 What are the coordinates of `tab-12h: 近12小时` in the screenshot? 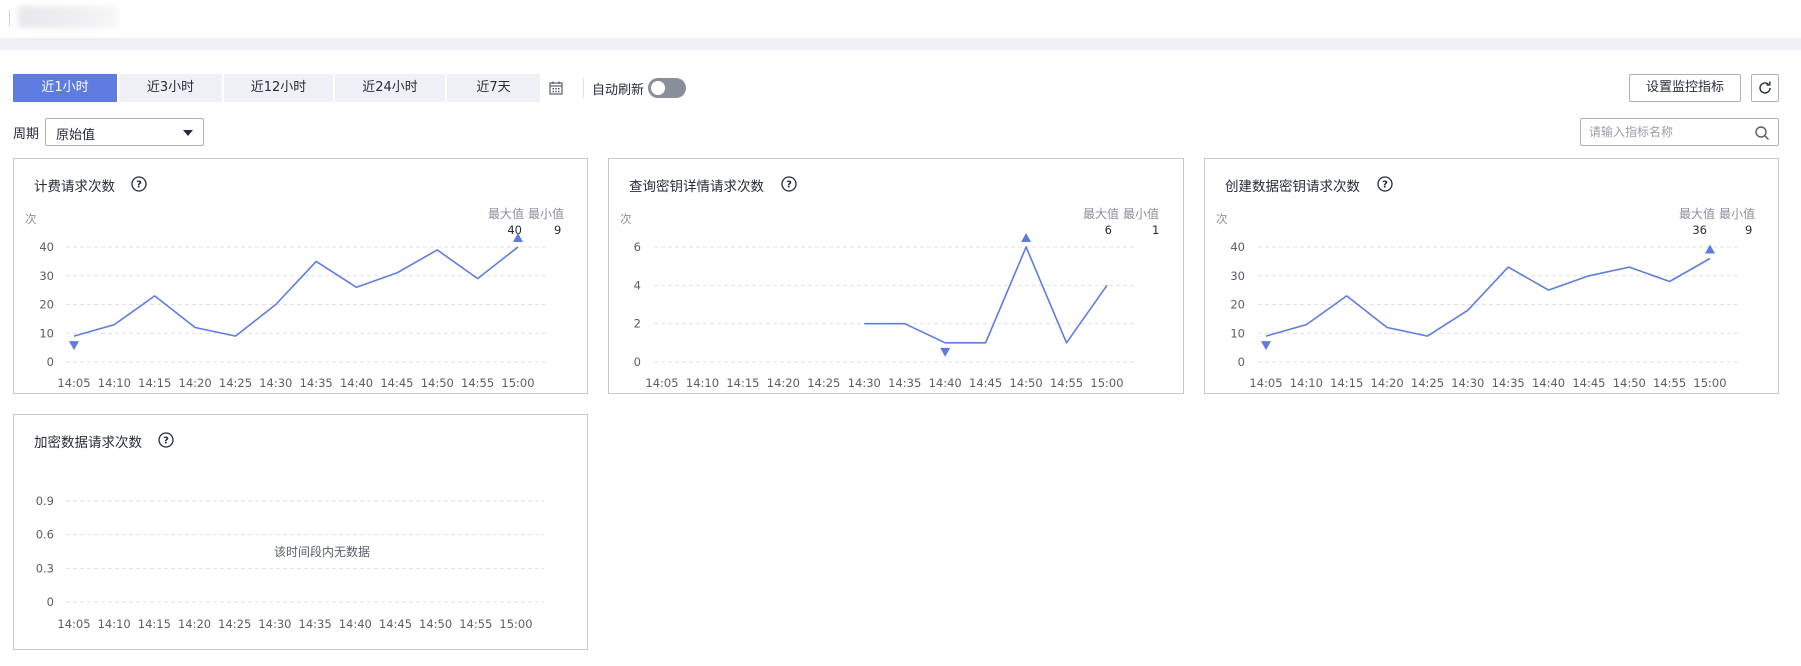 It's located at (278, 88).